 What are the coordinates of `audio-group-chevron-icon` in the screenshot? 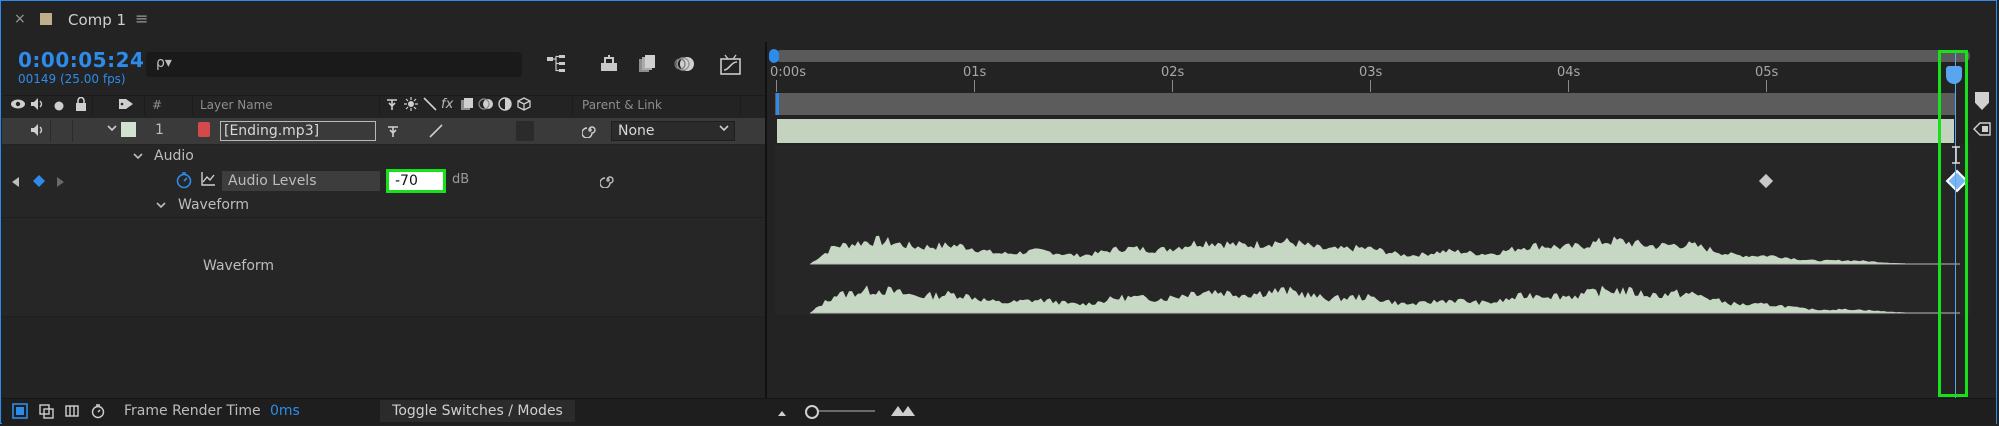 It's located at (138, 158).